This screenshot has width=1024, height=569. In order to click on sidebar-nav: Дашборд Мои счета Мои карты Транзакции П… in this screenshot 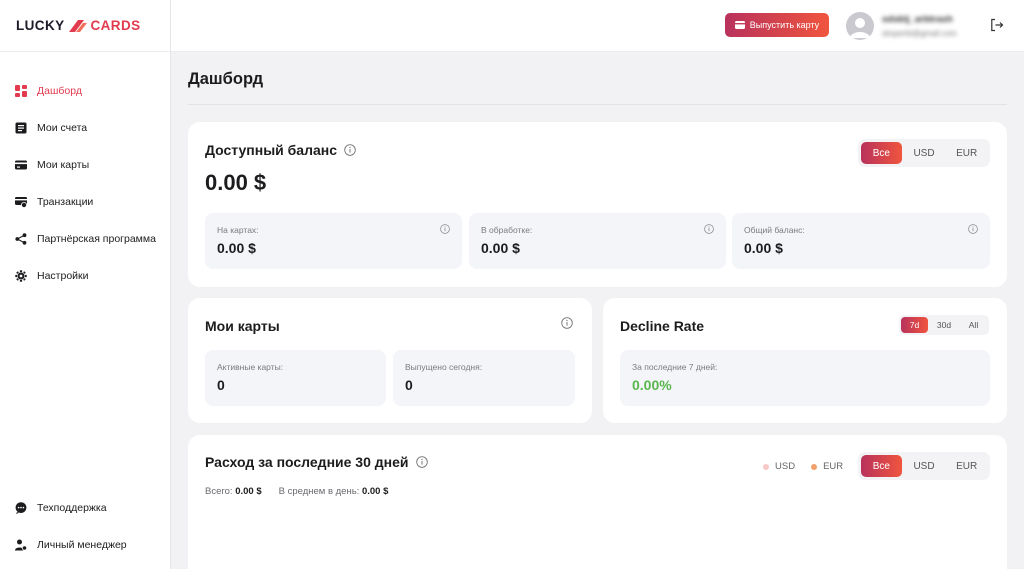, I will do `click(85, 173)`.